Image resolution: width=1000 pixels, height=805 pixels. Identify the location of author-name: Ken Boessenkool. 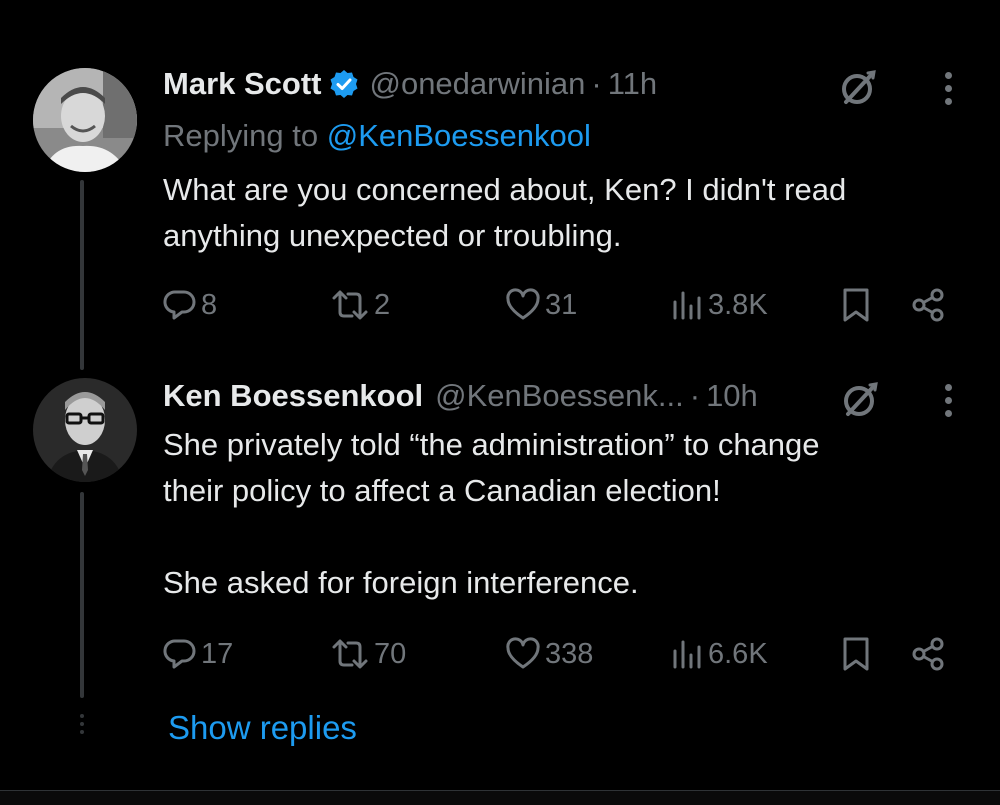
(293, 396).